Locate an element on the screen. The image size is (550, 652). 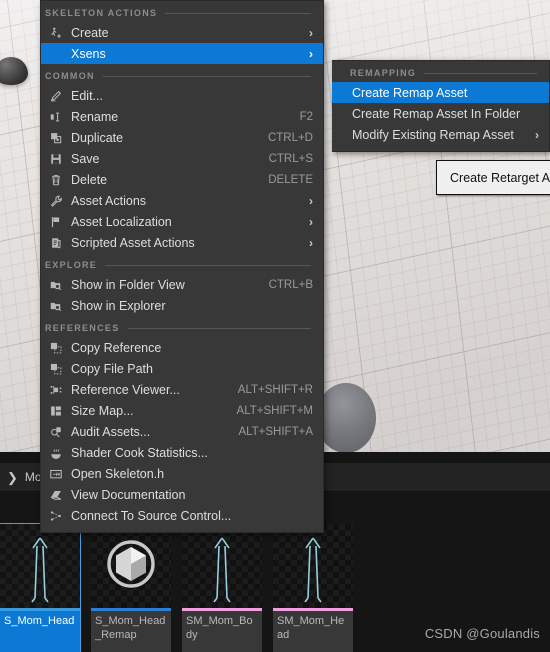
menu-item-label: Save is located at coordinates (85, 158).